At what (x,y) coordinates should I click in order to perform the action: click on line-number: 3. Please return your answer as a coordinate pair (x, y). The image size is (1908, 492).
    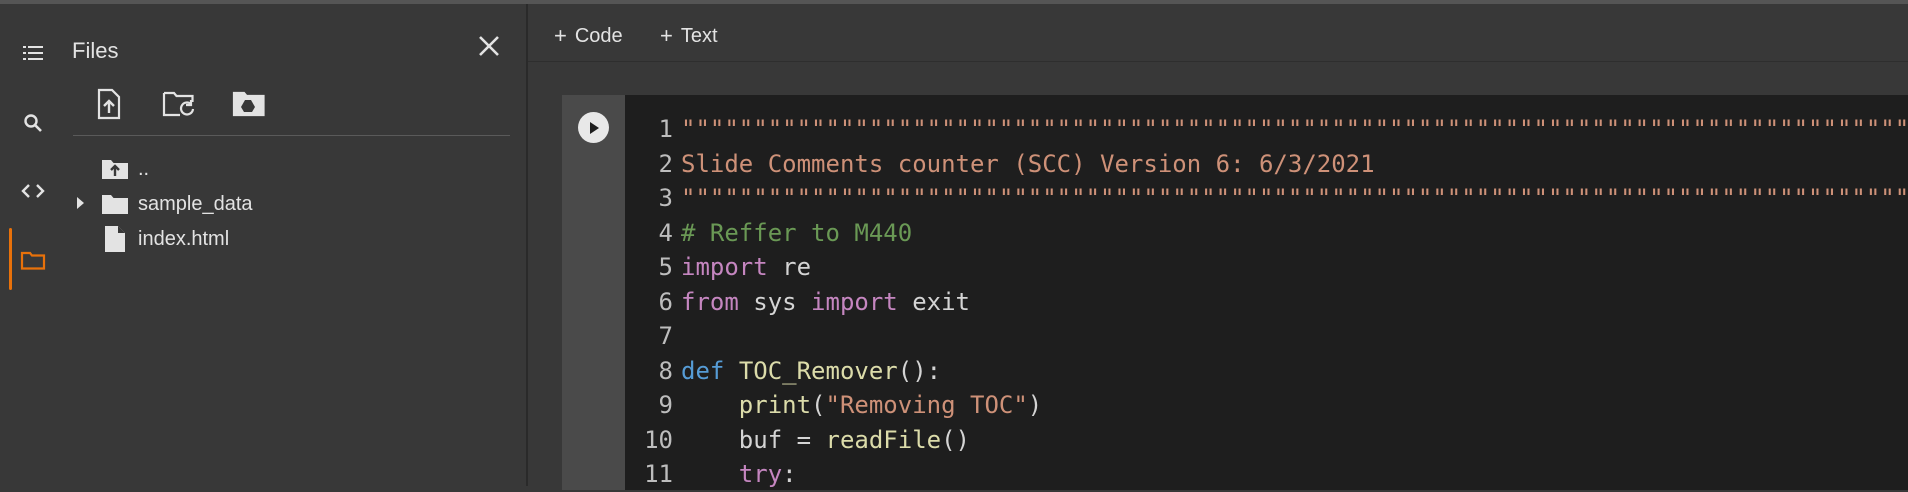
    Looking at the image, I should click on (665, 198).